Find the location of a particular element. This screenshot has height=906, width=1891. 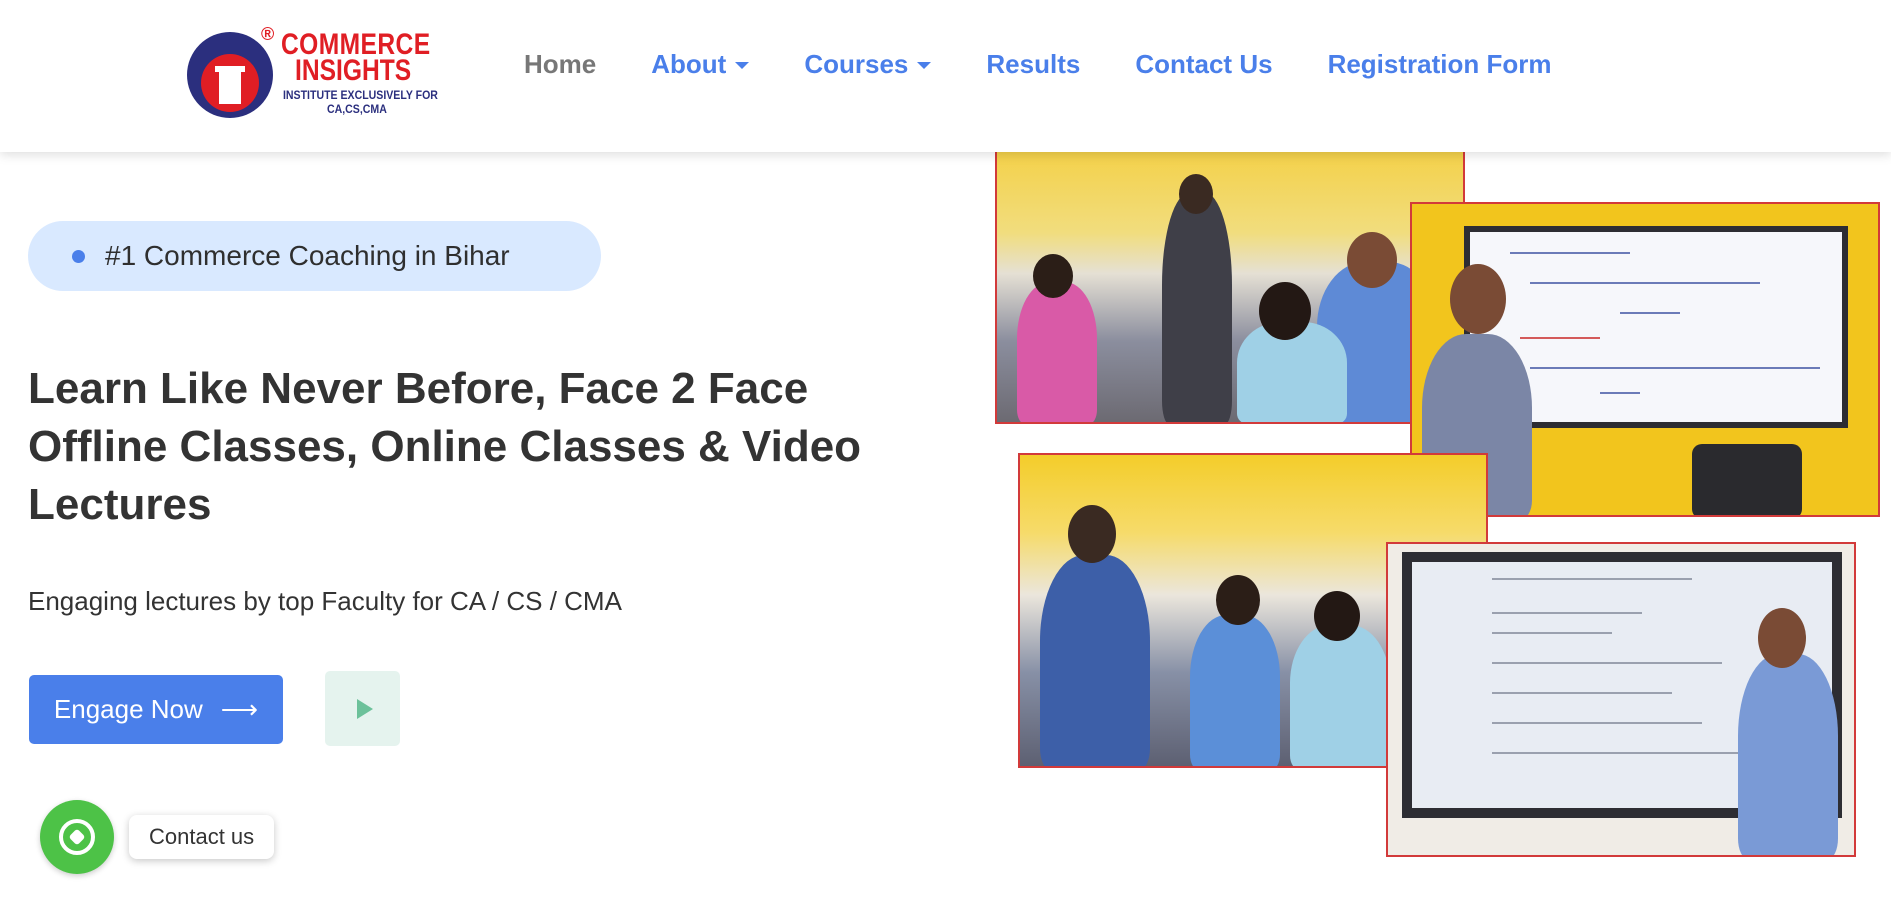

play-video-button is located at coordinates (362, 708).